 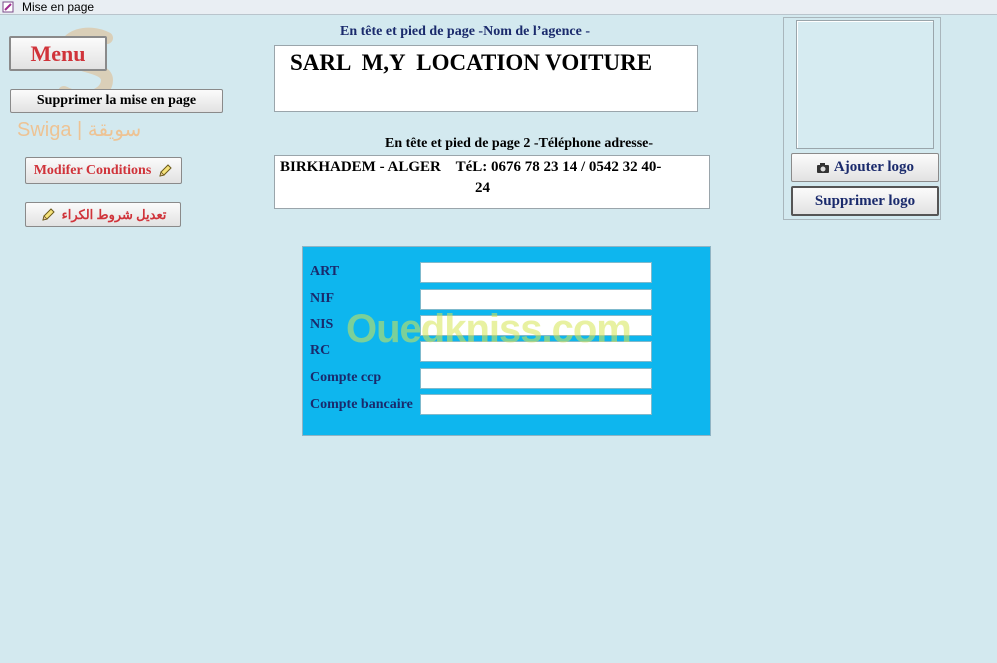 I want to click on add-logo-button: Ajouter logo, so click(x=865, y=167).